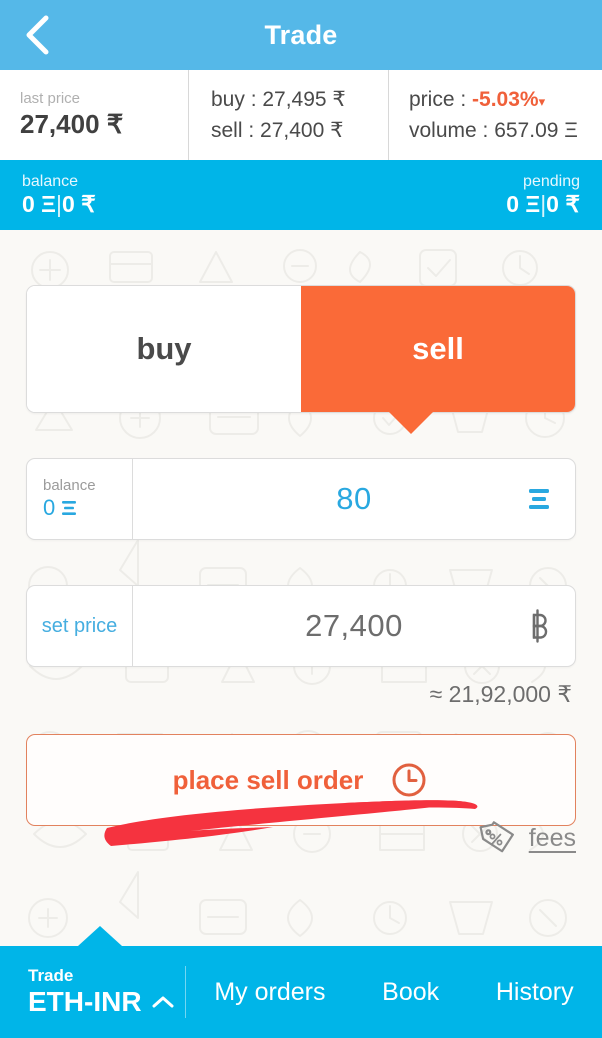 This screenshot has height=1038, width=602. Describe the element at coordinates (500, 694) in the screenshot. I see `approx-total: ≈ 21,92,000 ₹` at that location.